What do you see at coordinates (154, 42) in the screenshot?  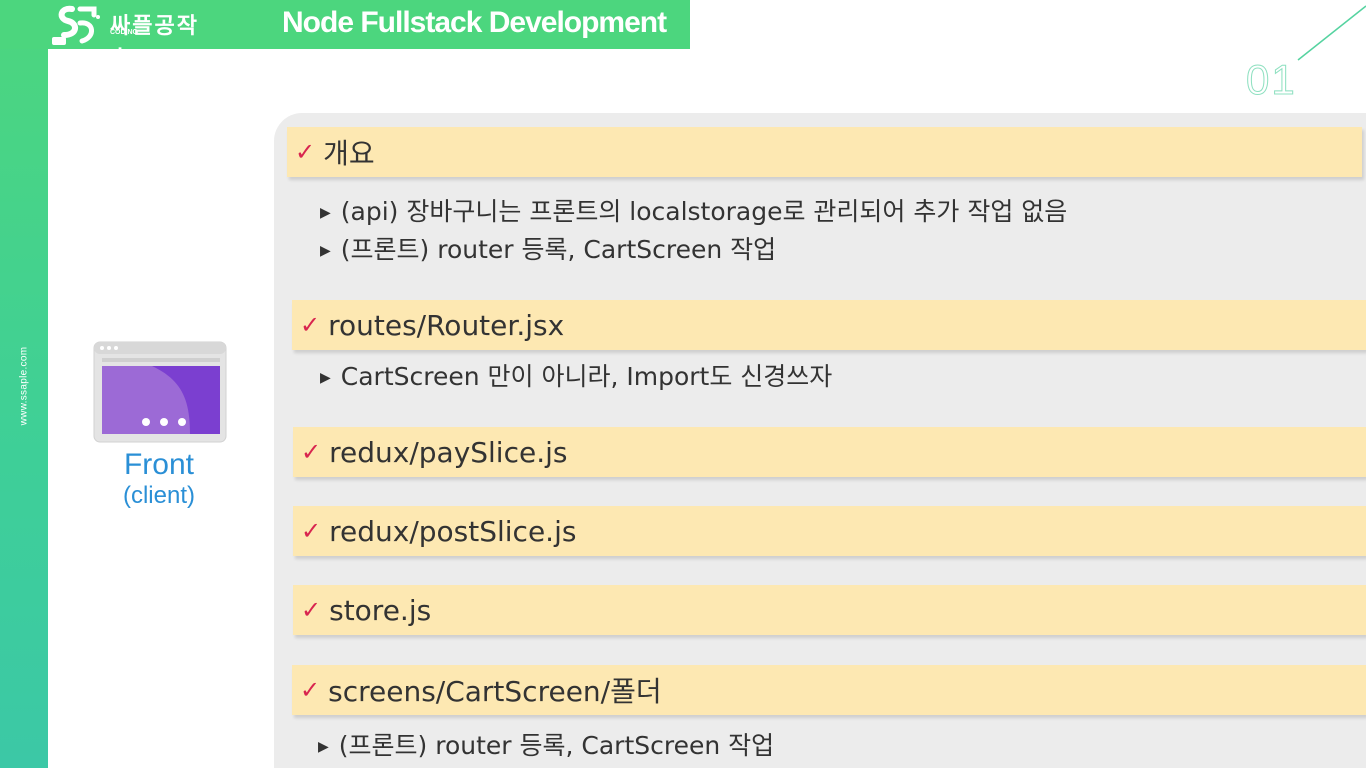 I see `logo-text: 싸플공작소` at bounding box center [154, 42].